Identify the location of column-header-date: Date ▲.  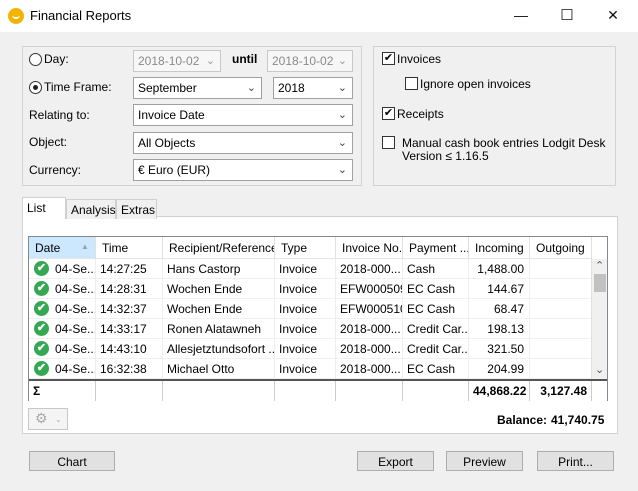
(62, 248).